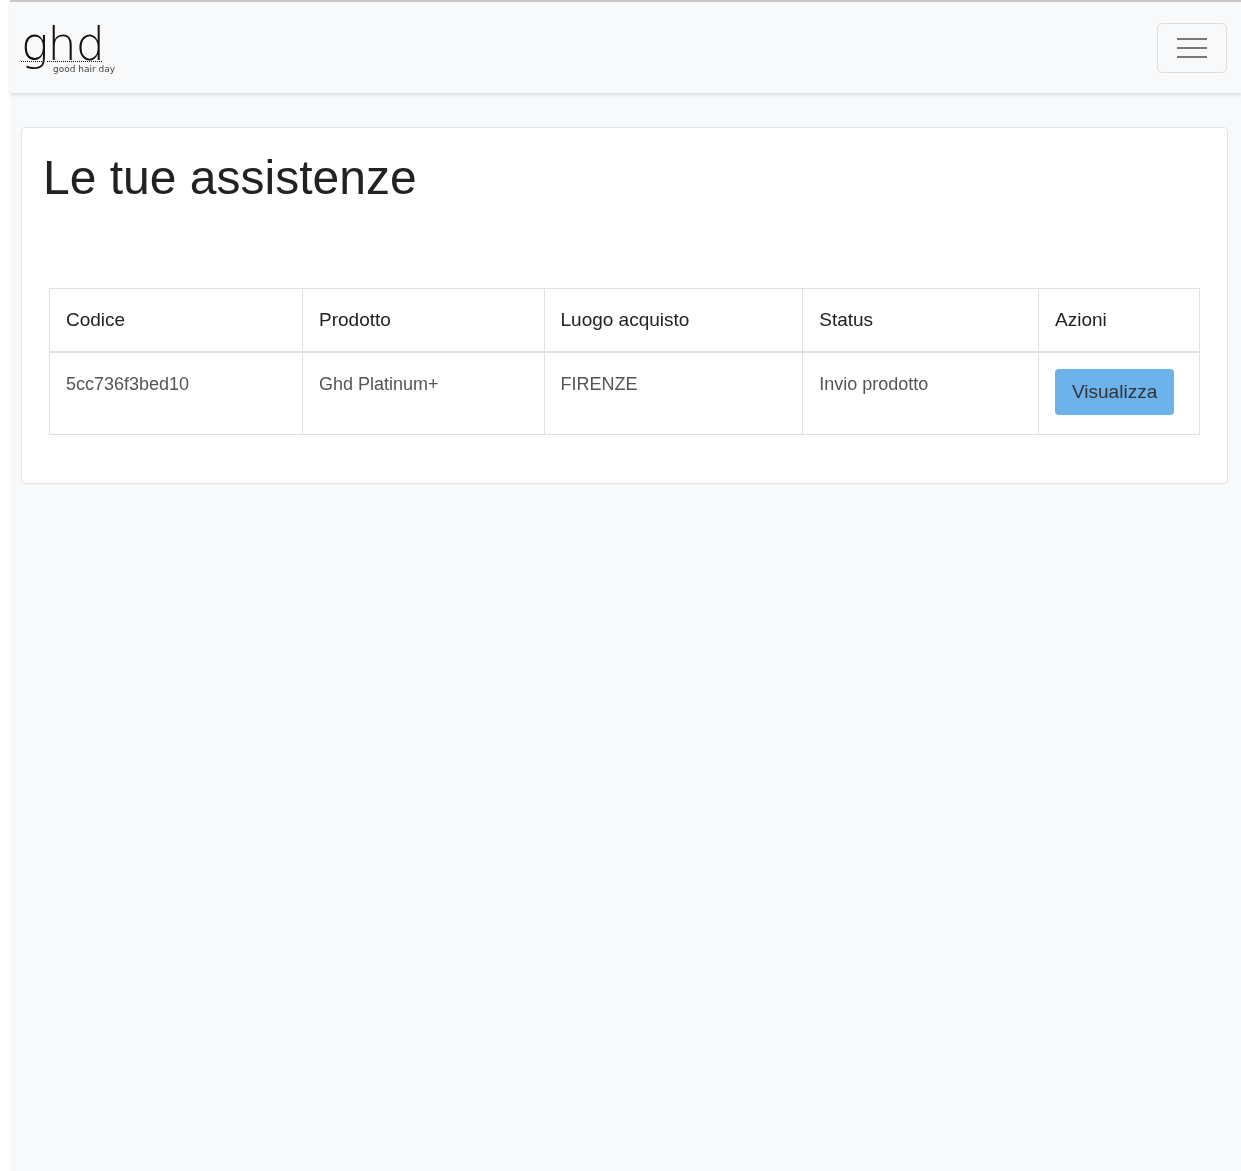  What do you see at coordinates (1115, 392) in the screenshot?
I see `view-button: Visualizza` at bounding box center [1115, 392].